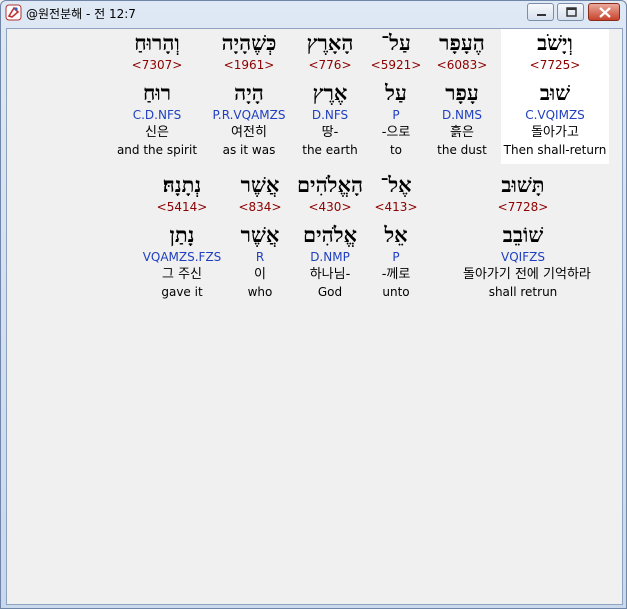 The image size is (627, 609). Describe the element at coordinates (157, 65) in the screenshot. I see `strong-number: <7307>` at that location.